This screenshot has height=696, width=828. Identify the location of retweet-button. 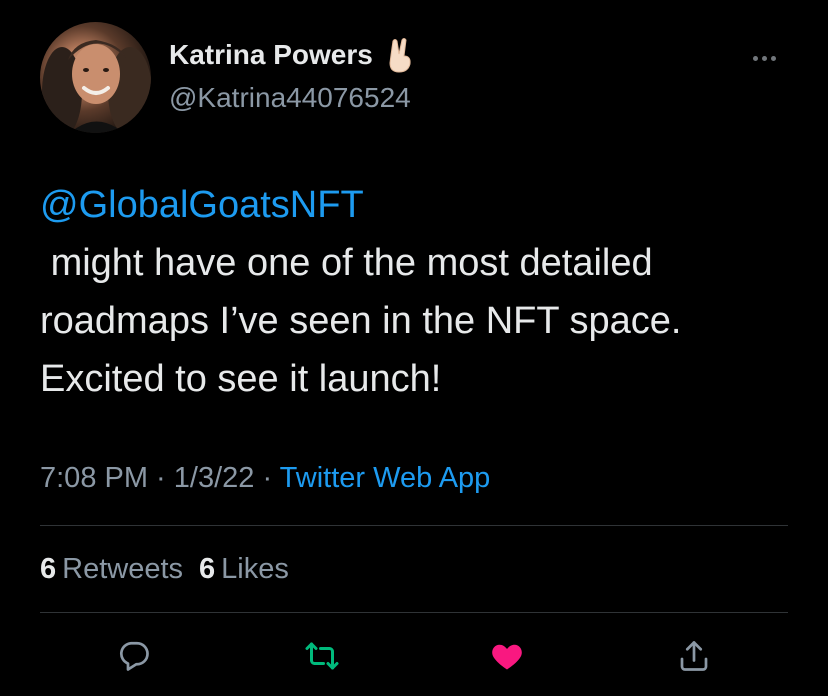
(322, 658).